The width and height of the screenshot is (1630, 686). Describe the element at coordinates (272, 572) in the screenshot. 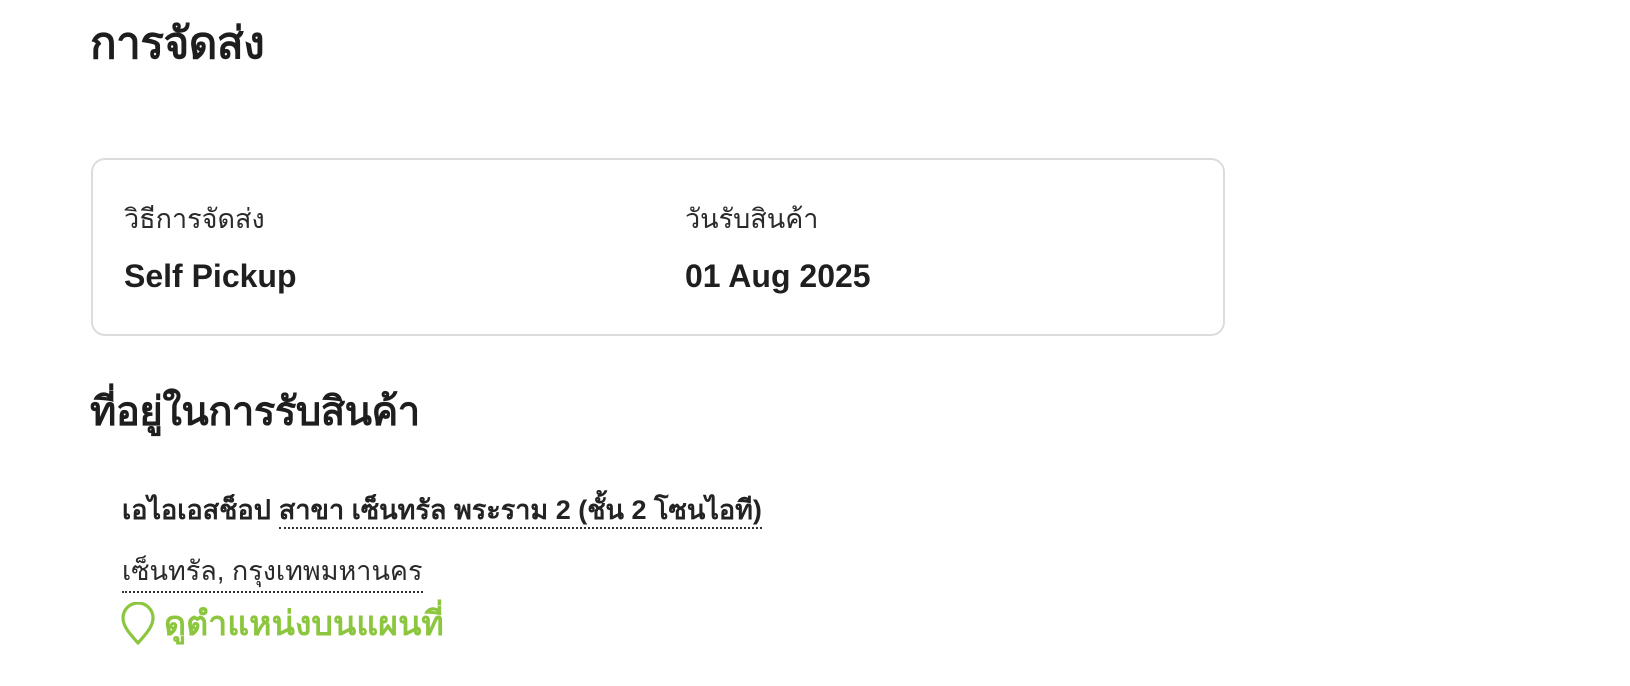

I see `store-area-link: เซ็นทรัล, กรุงเทพมหานคร` at that location.